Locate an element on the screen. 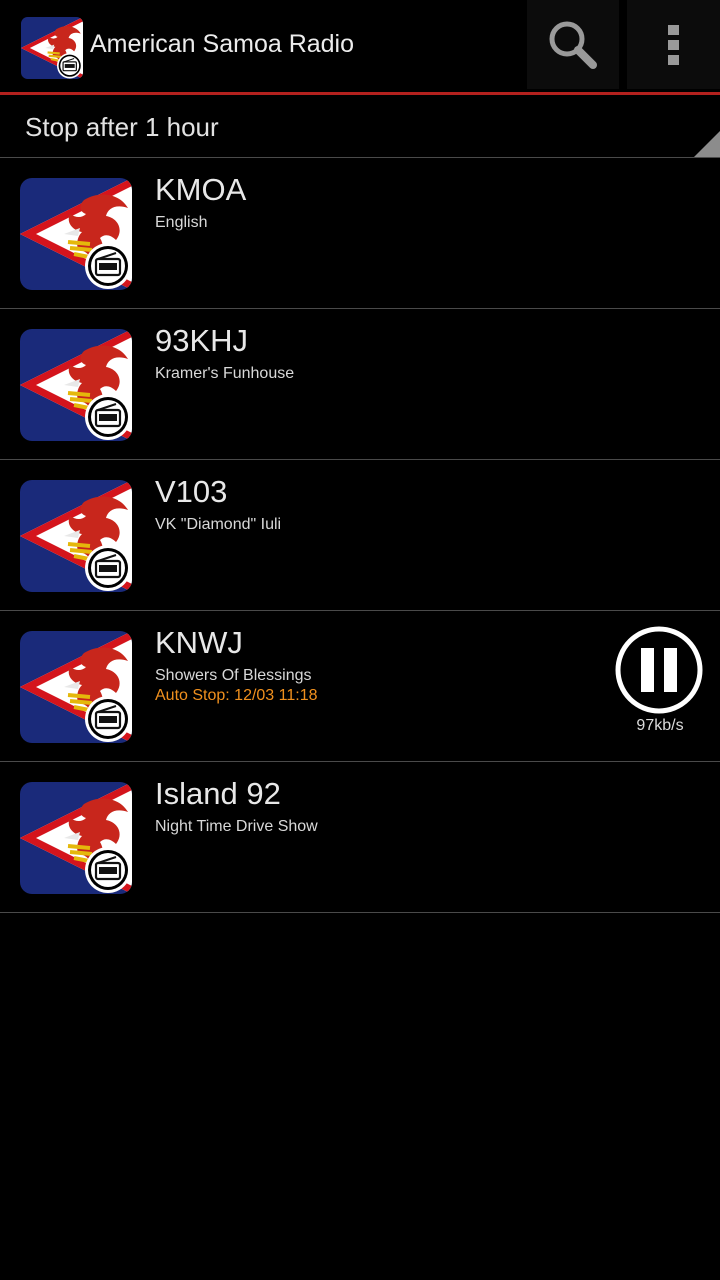  station-name: KNWJ is located at coordinates (199, 642).